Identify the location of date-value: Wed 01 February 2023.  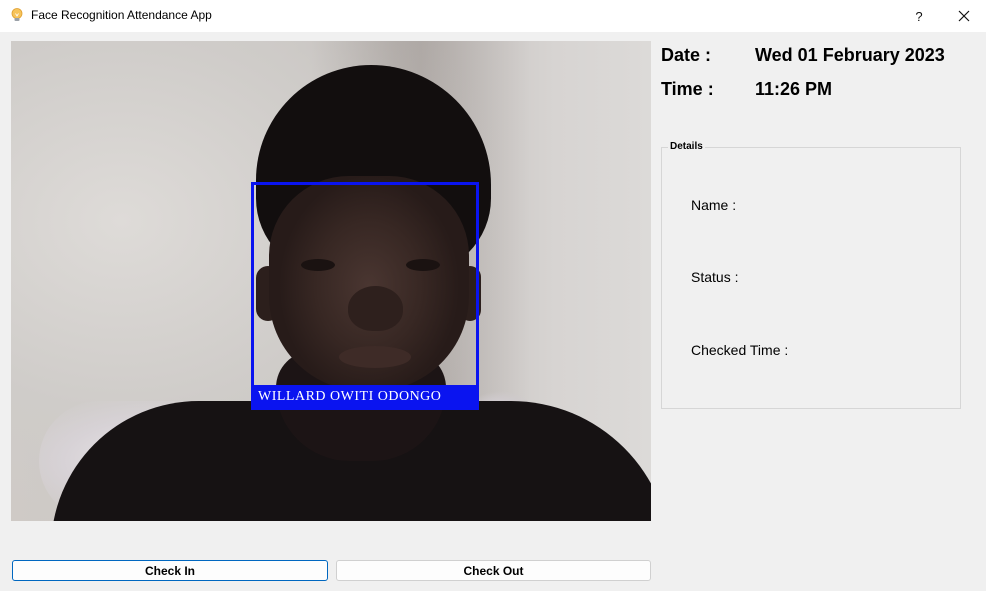
(850, 55).